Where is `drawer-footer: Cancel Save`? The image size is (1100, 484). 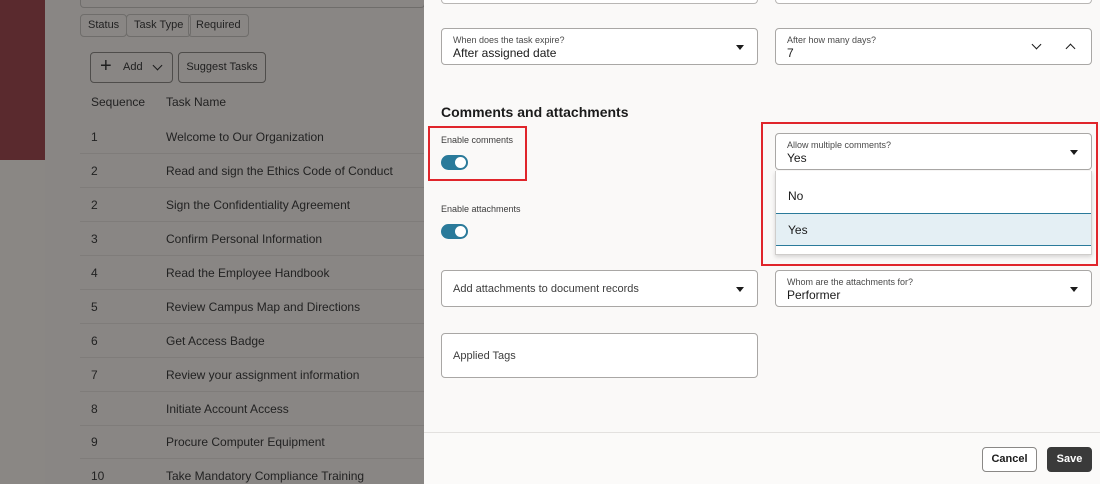
drawer-footer: Cancel Save is located at coordinates (762, 458).